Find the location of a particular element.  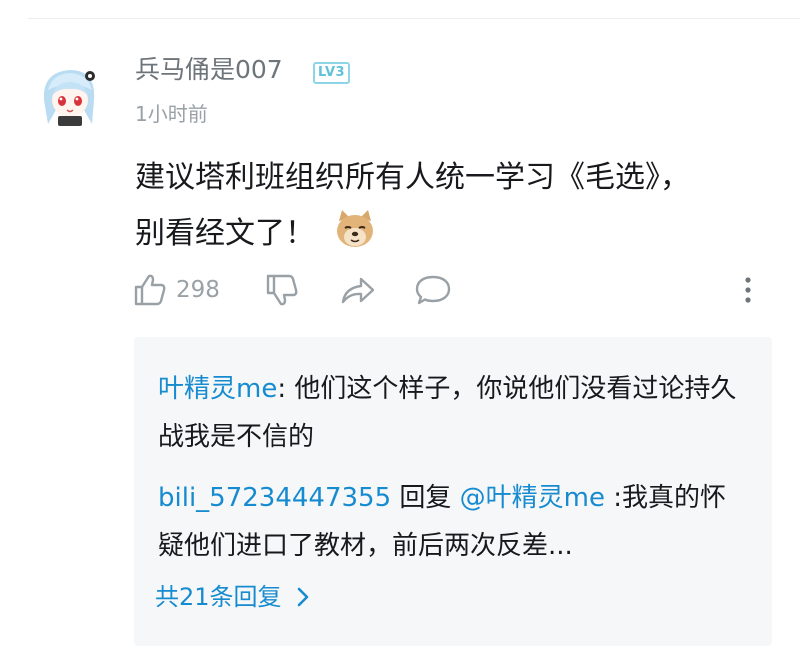

more-options-button is located at coordinates (748, 290).